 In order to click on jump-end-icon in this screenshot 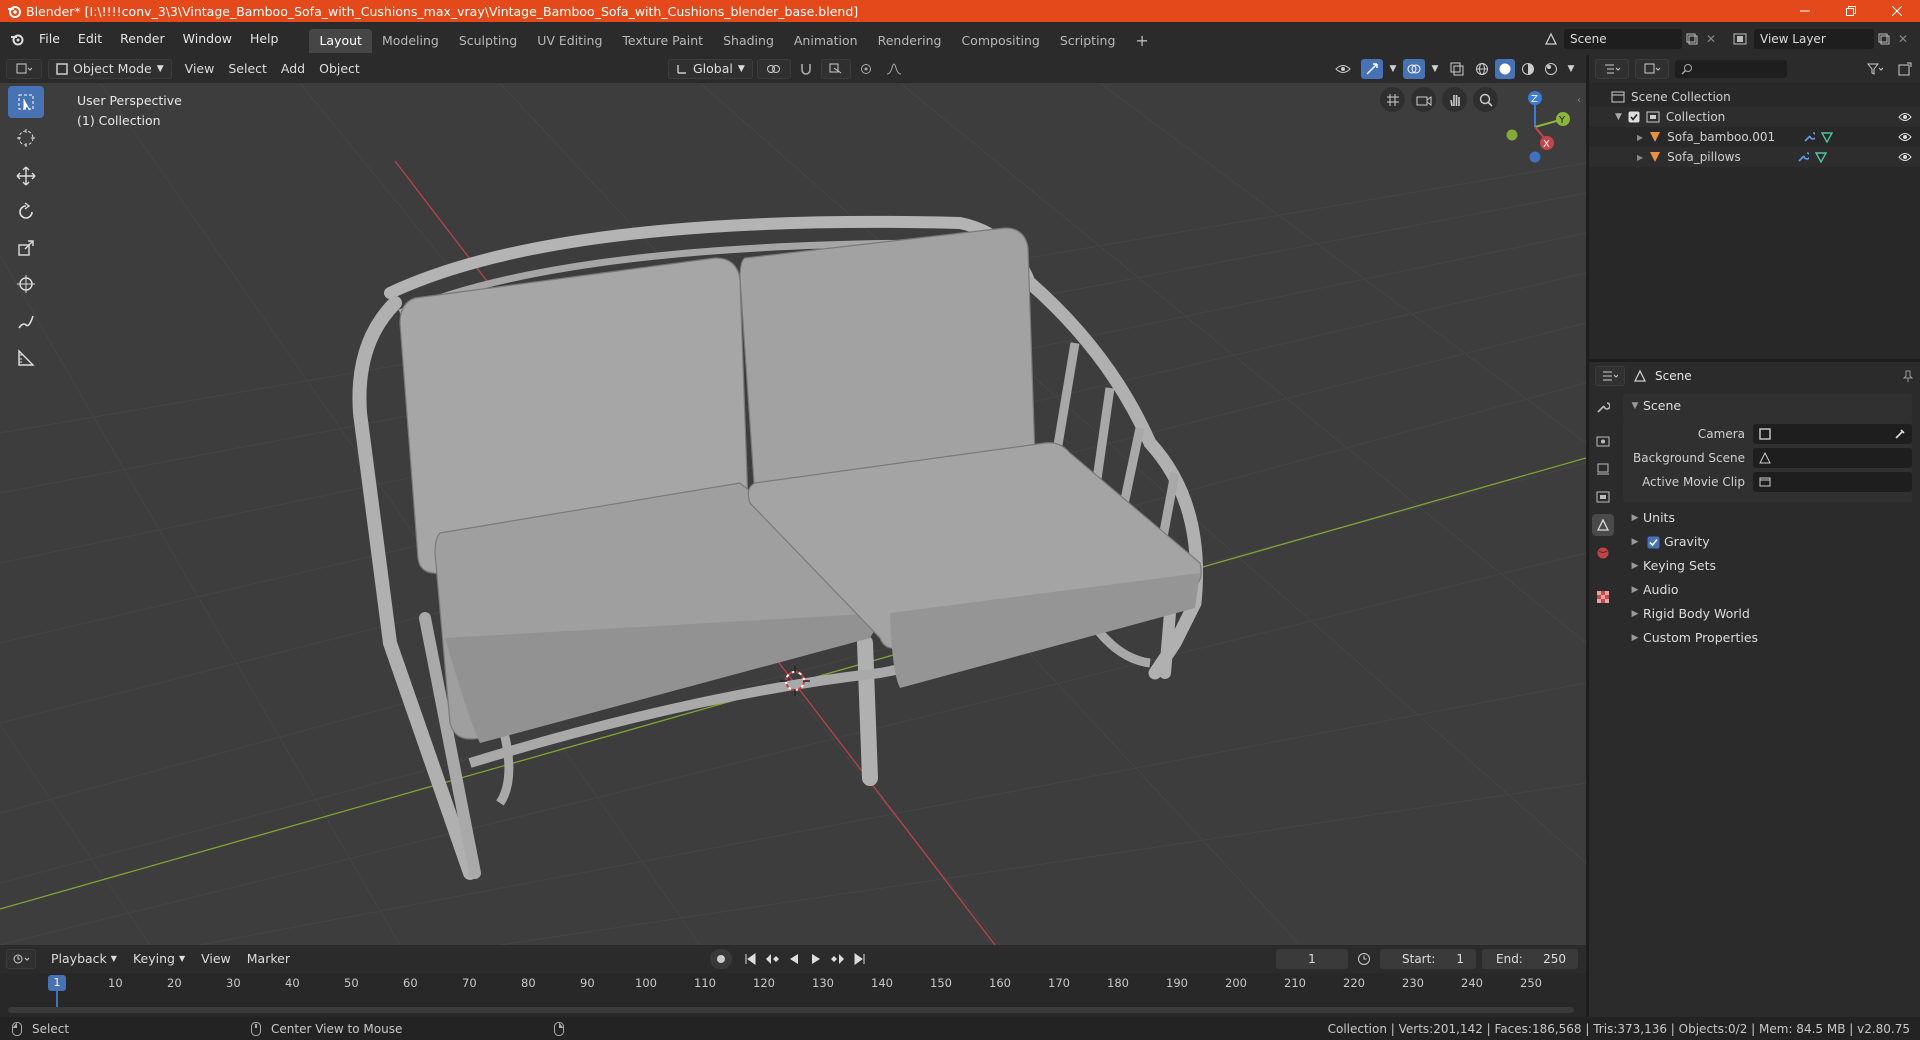, I will do `click(860, 959)`.